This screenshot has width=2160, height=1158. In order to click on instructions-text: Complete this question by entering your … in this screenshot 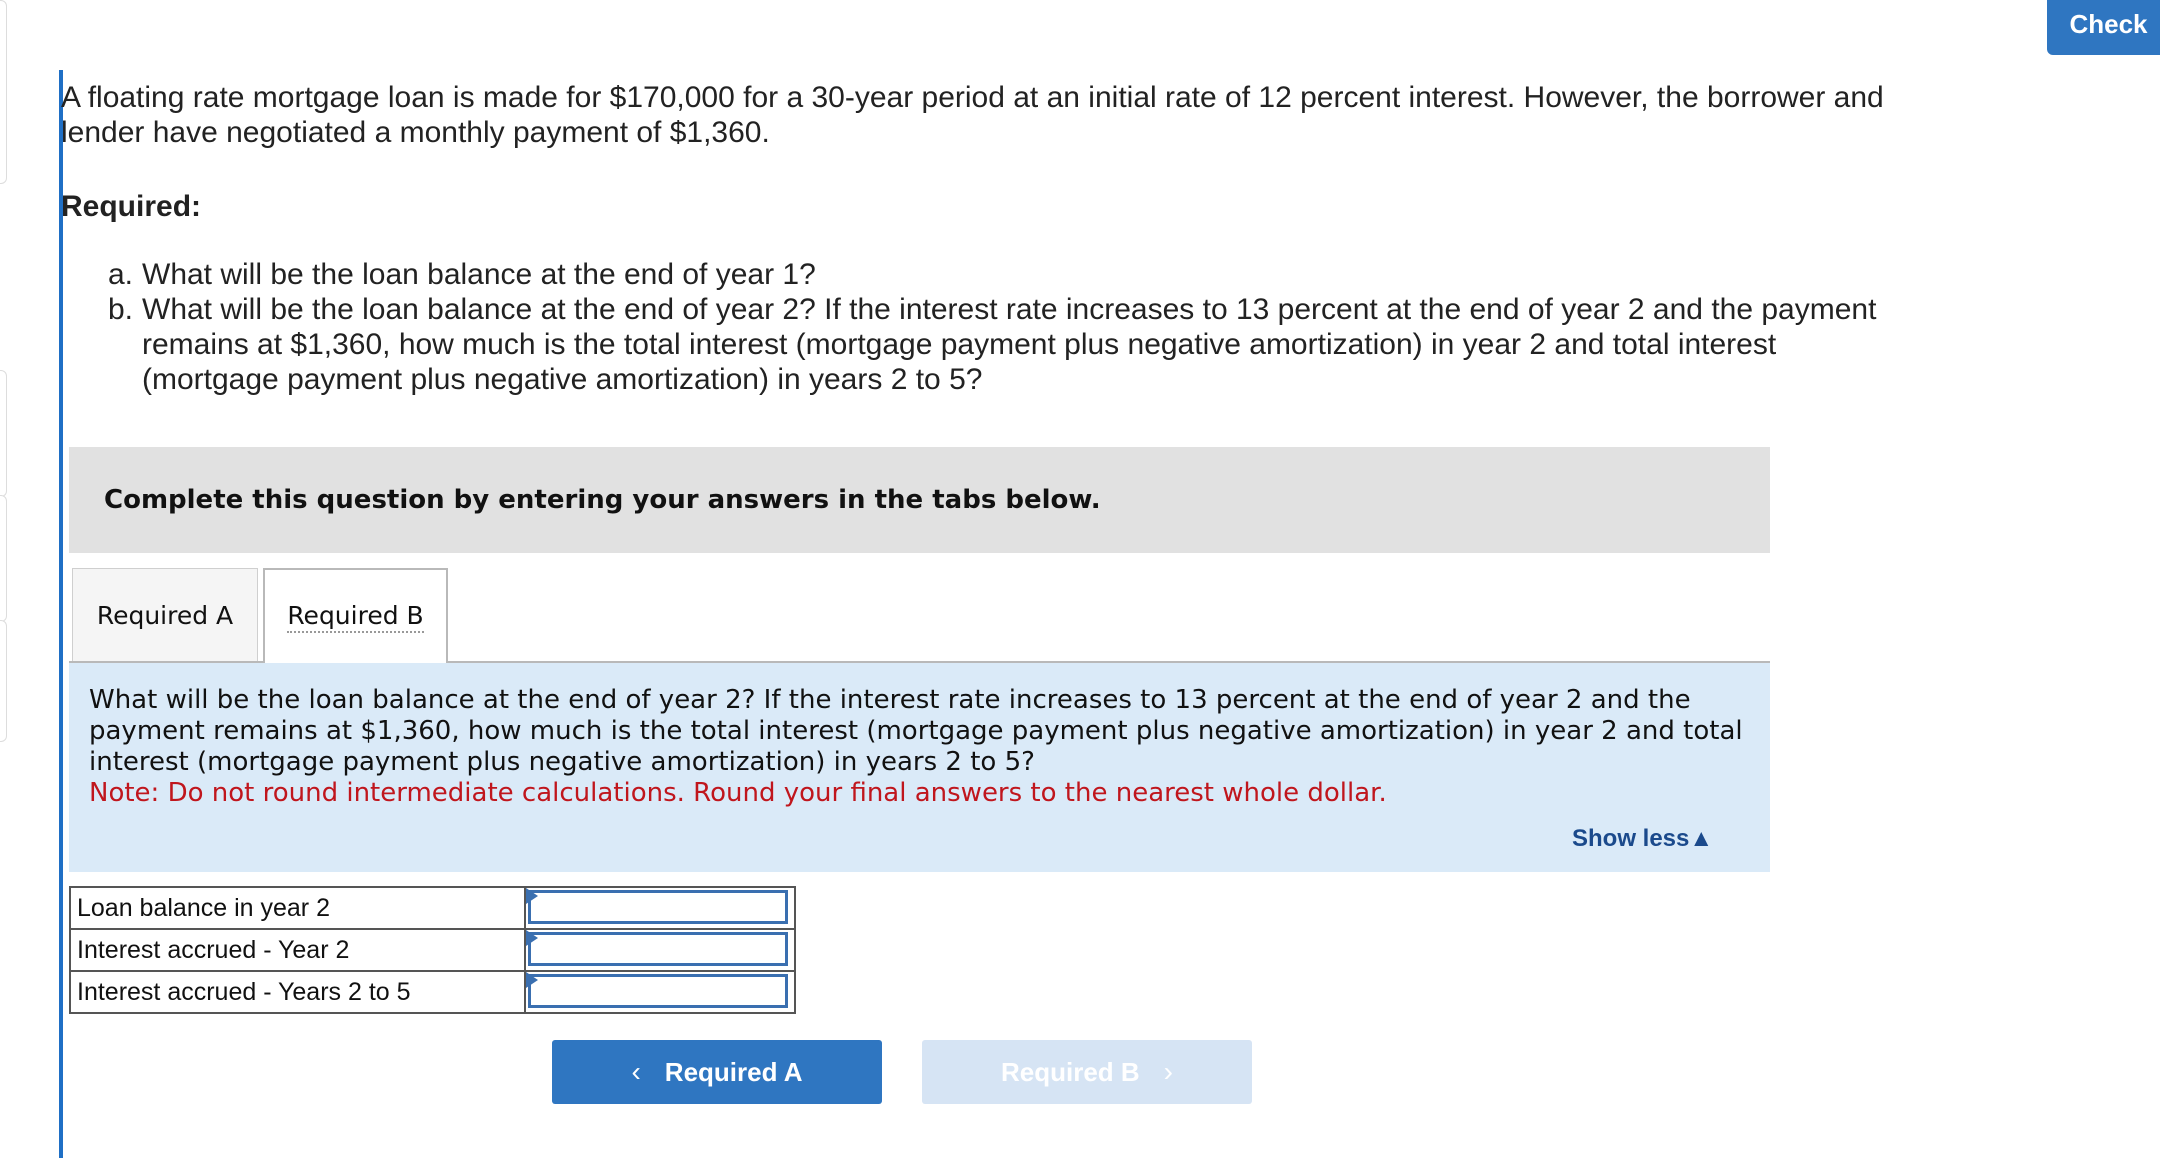, I will do `click(602, 500)`.